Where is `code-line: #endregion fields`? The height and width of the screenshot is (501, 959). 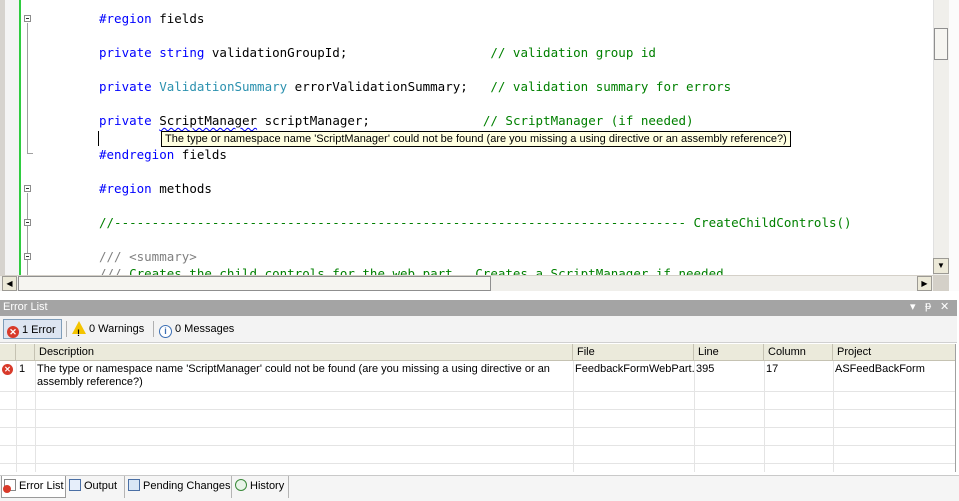 code-line: #endregion fields is located at coordinates (163, 154).